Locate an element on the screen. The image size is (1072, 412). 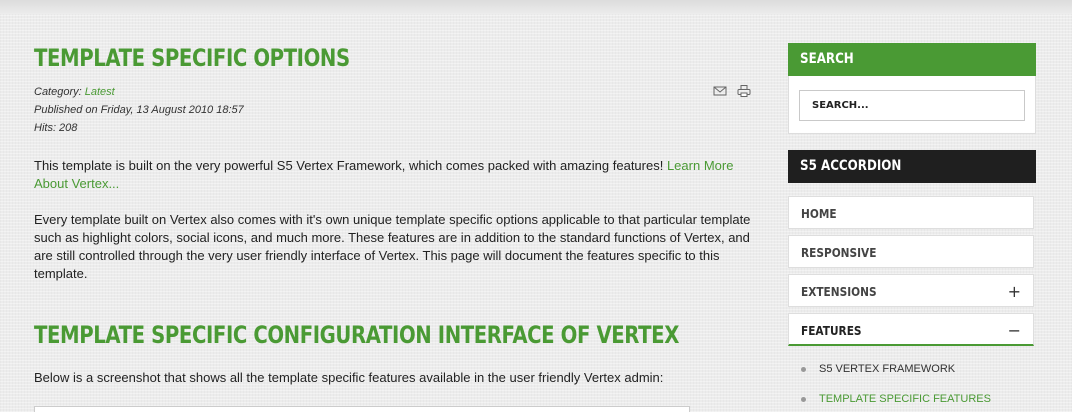
expand-plus-icon: + is located at coordinates (1014, 291).